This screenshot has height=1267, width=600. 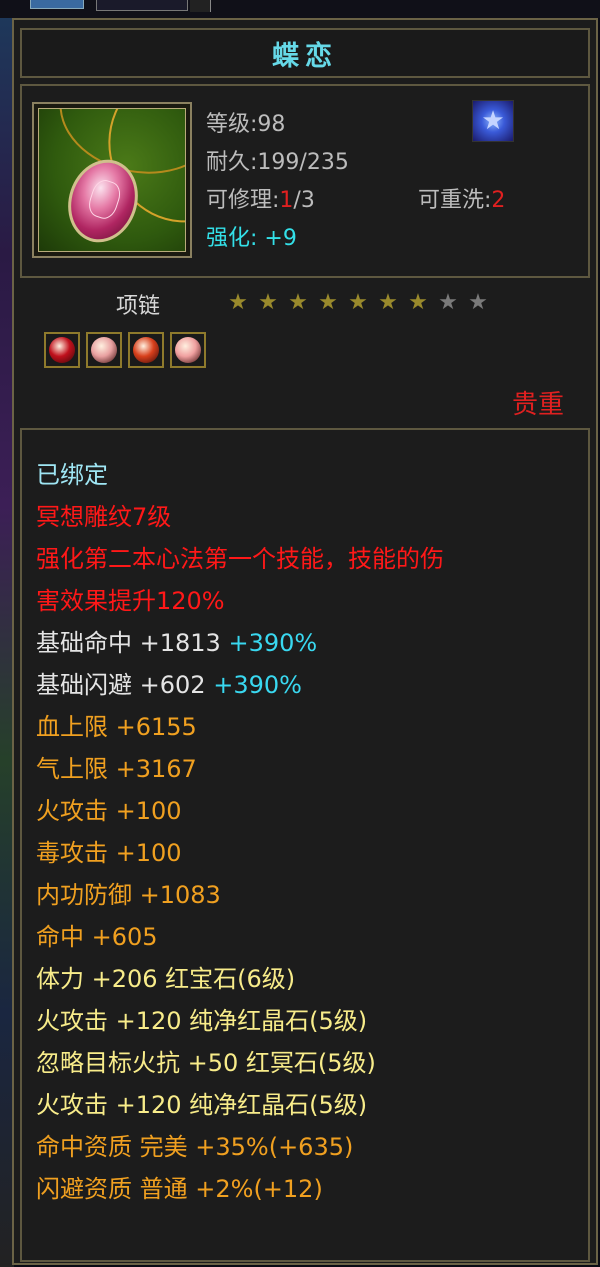 I want to click on qi-attribute: 气上限 +3167, so click(x=116, y=769).